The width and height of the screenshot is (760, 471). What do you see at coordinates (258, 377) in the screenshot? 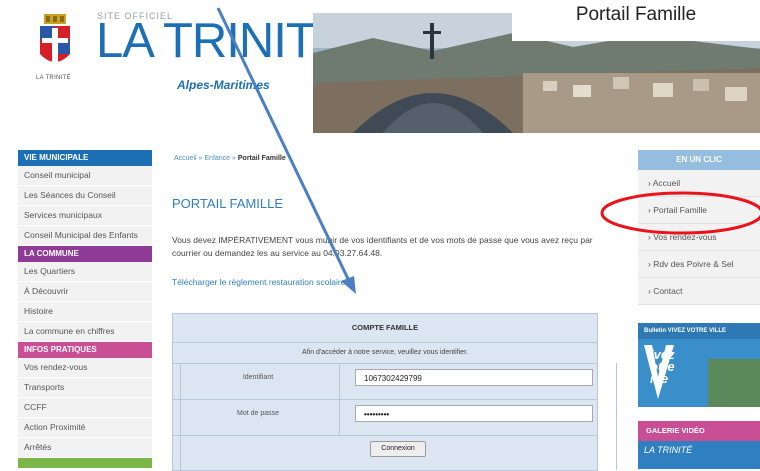
I see `identifiant-label: Identifiant` at bounding box center [258, 377].